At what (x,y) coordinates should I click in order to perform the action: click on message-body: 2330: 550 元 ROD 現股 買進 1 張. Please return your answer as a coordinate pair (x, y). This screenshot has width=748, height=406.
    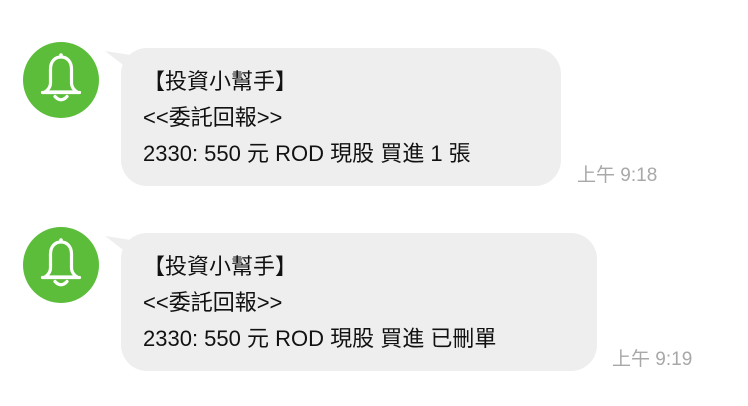
    Looking at the image, I should click on (307, 153).